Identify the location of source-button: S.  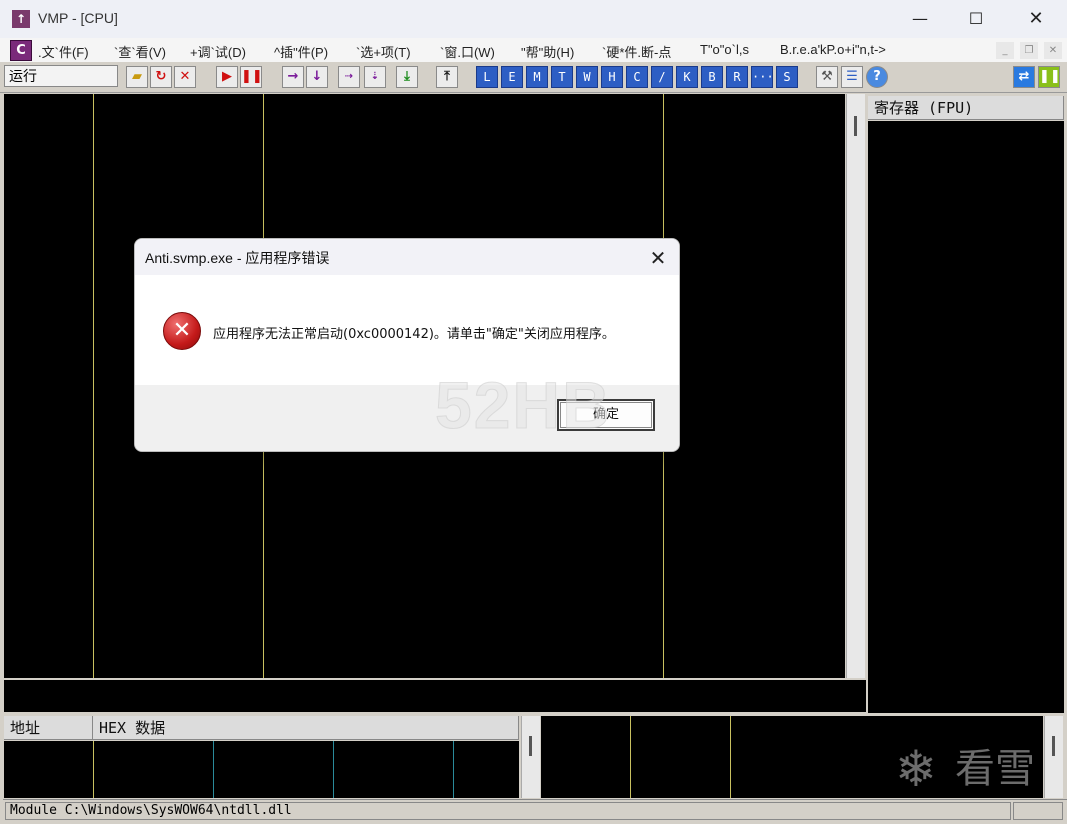
(787, 77).